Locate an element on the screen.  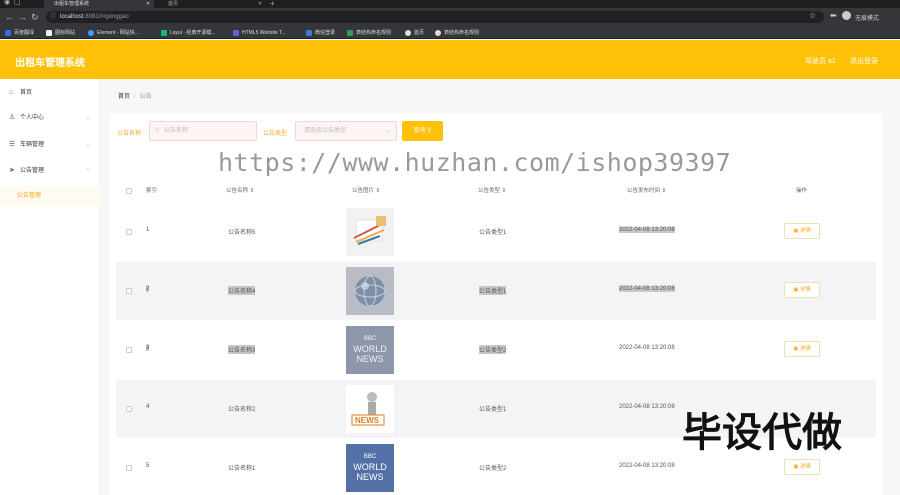
col-time: 公告发布时间 ⇕ is located at coordinates (646, 191).